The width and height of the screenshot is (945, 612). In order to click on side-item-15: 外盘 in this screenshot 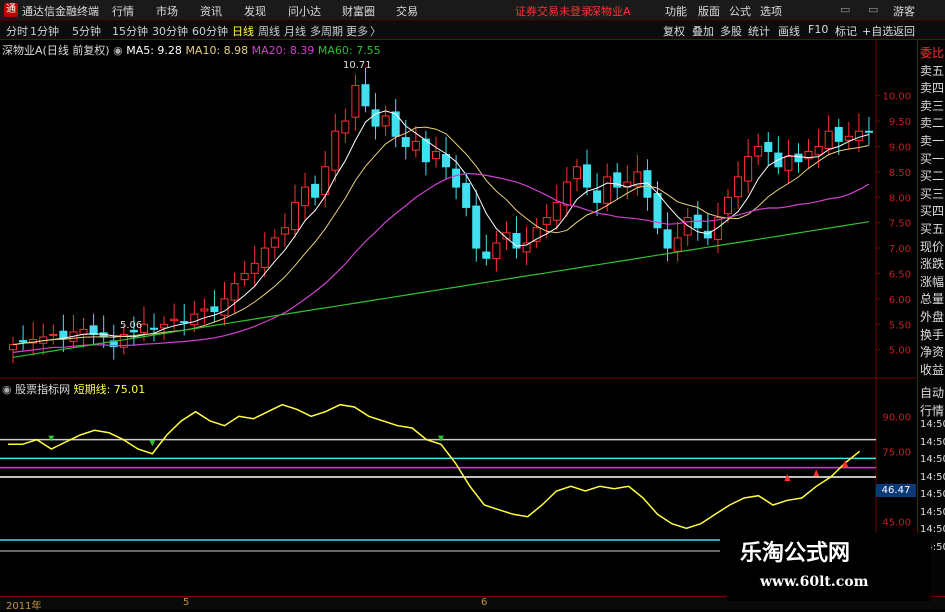, I will do `click(932, 316)`.